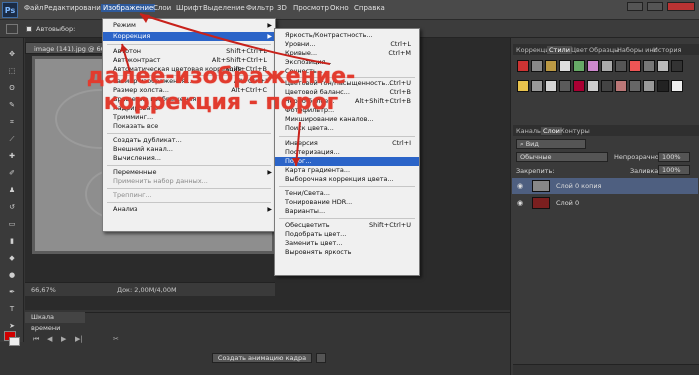 This screenshot has width=699, height=375. Describe the element at coordinates (36, 339) in the screenshot. I see `first-frame-icon: ⏮` at that location.